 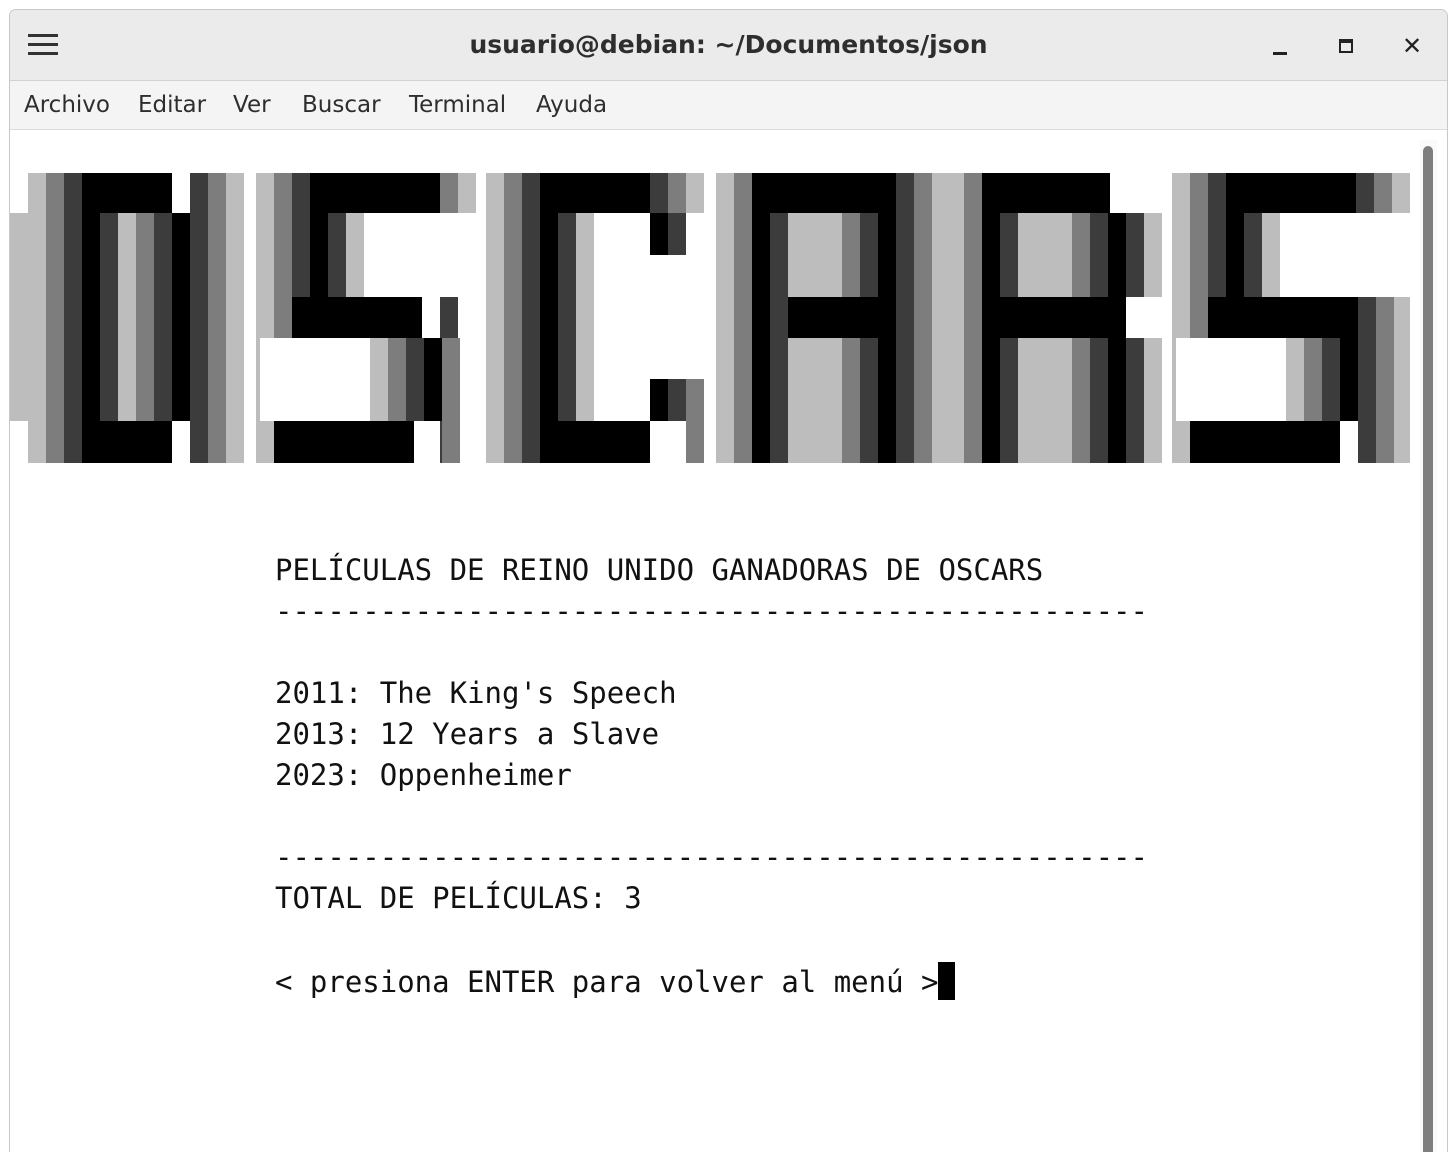 I want to click on minimize-icon, so click(x=1280, y=46).